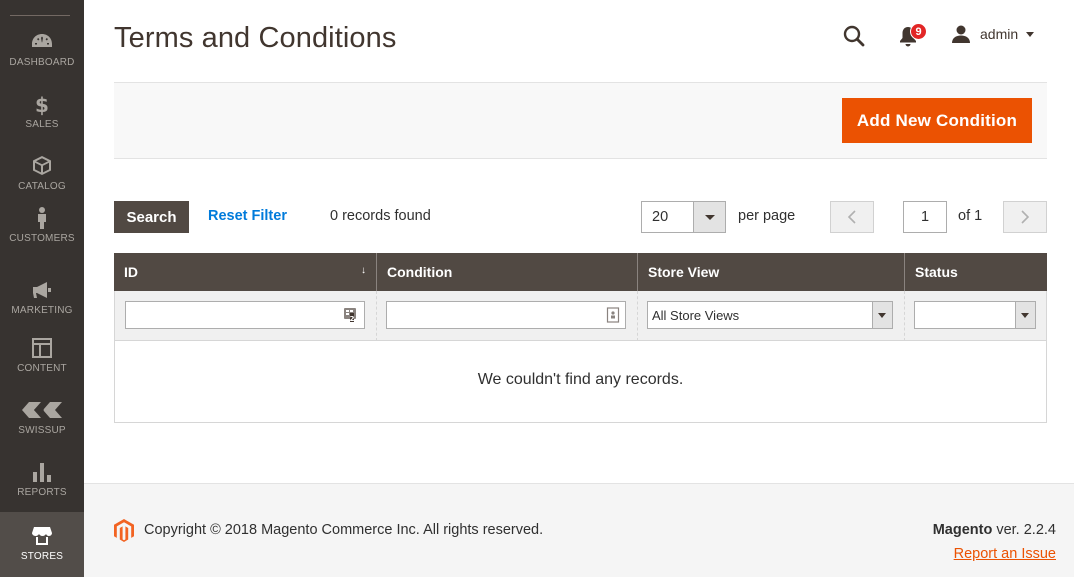 The width and height of the screenshot is (1074, 577). Describe the element at coordinates (1005, 554) in the screenshot. I see `report-issue-link: Report an Issue` at that location.